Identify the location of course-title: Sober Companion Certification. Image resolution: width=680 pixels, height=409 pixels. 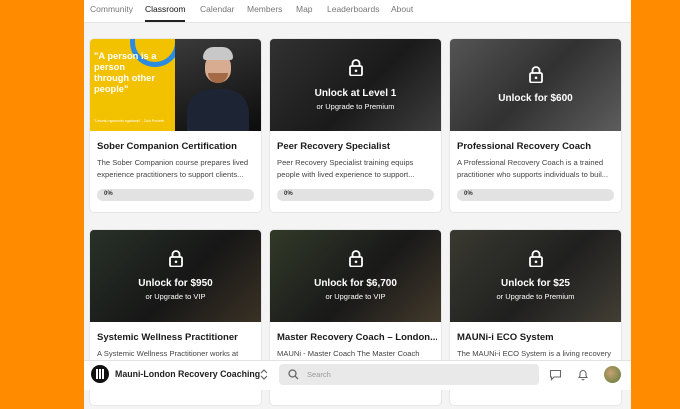
(167, 146).